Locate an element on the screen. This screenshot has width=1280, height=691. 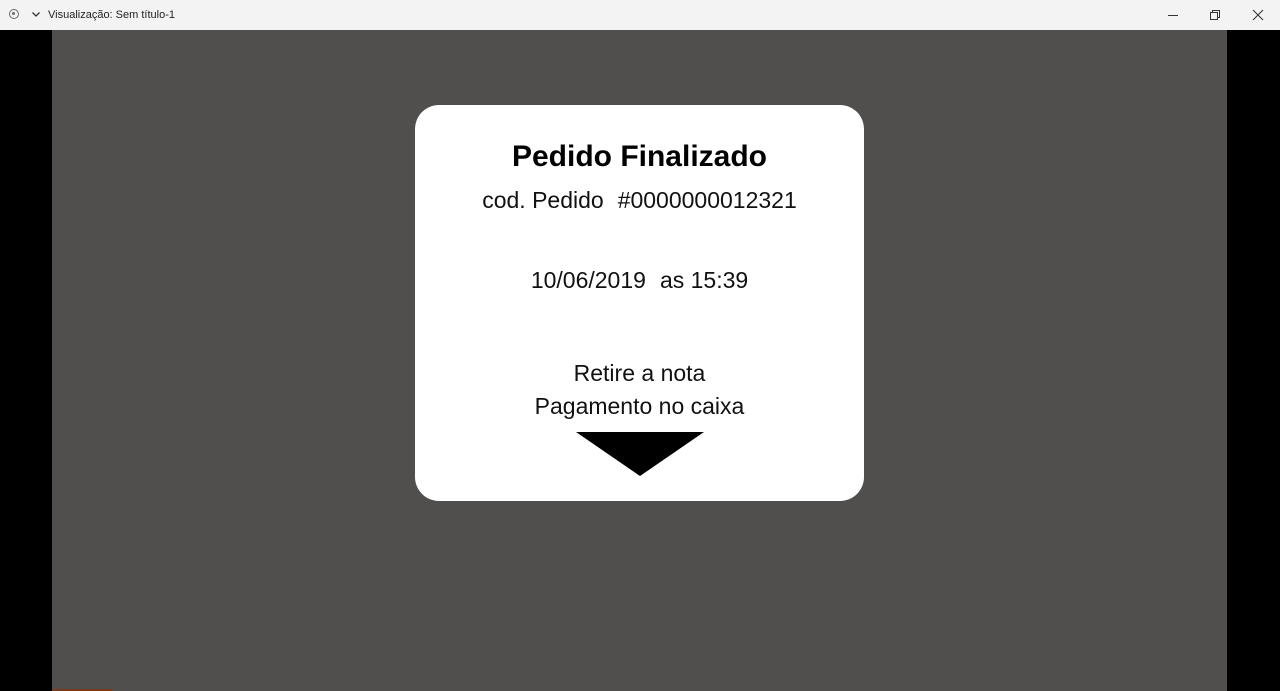
minimize-icon is located at coordinates (1173, 15).